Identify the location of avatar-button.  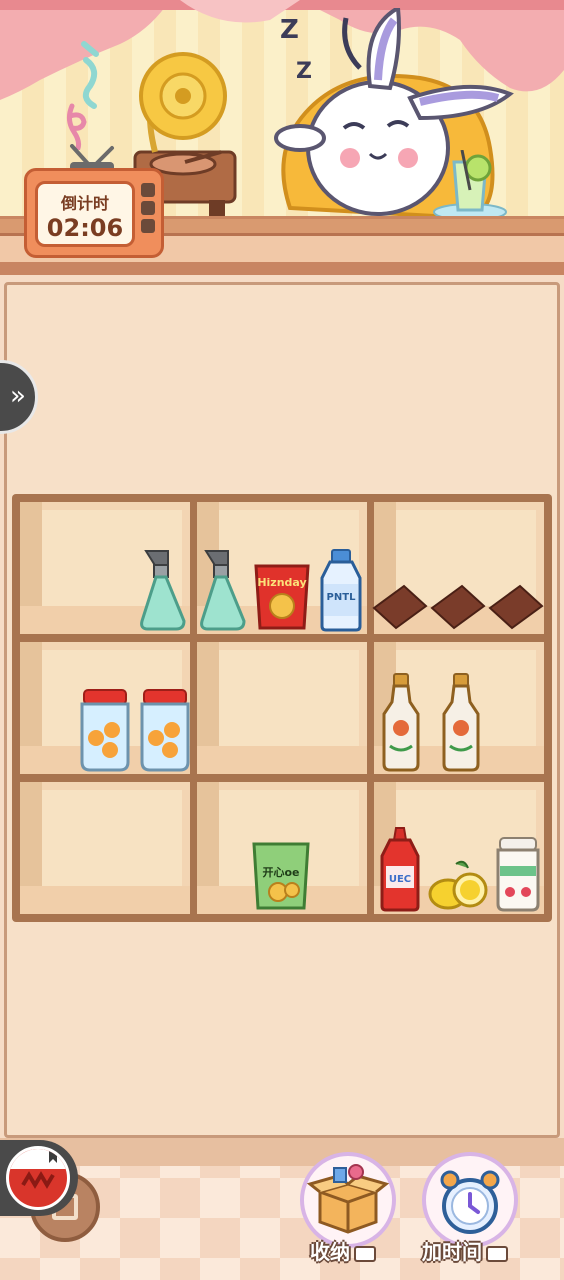
(39, 1178).